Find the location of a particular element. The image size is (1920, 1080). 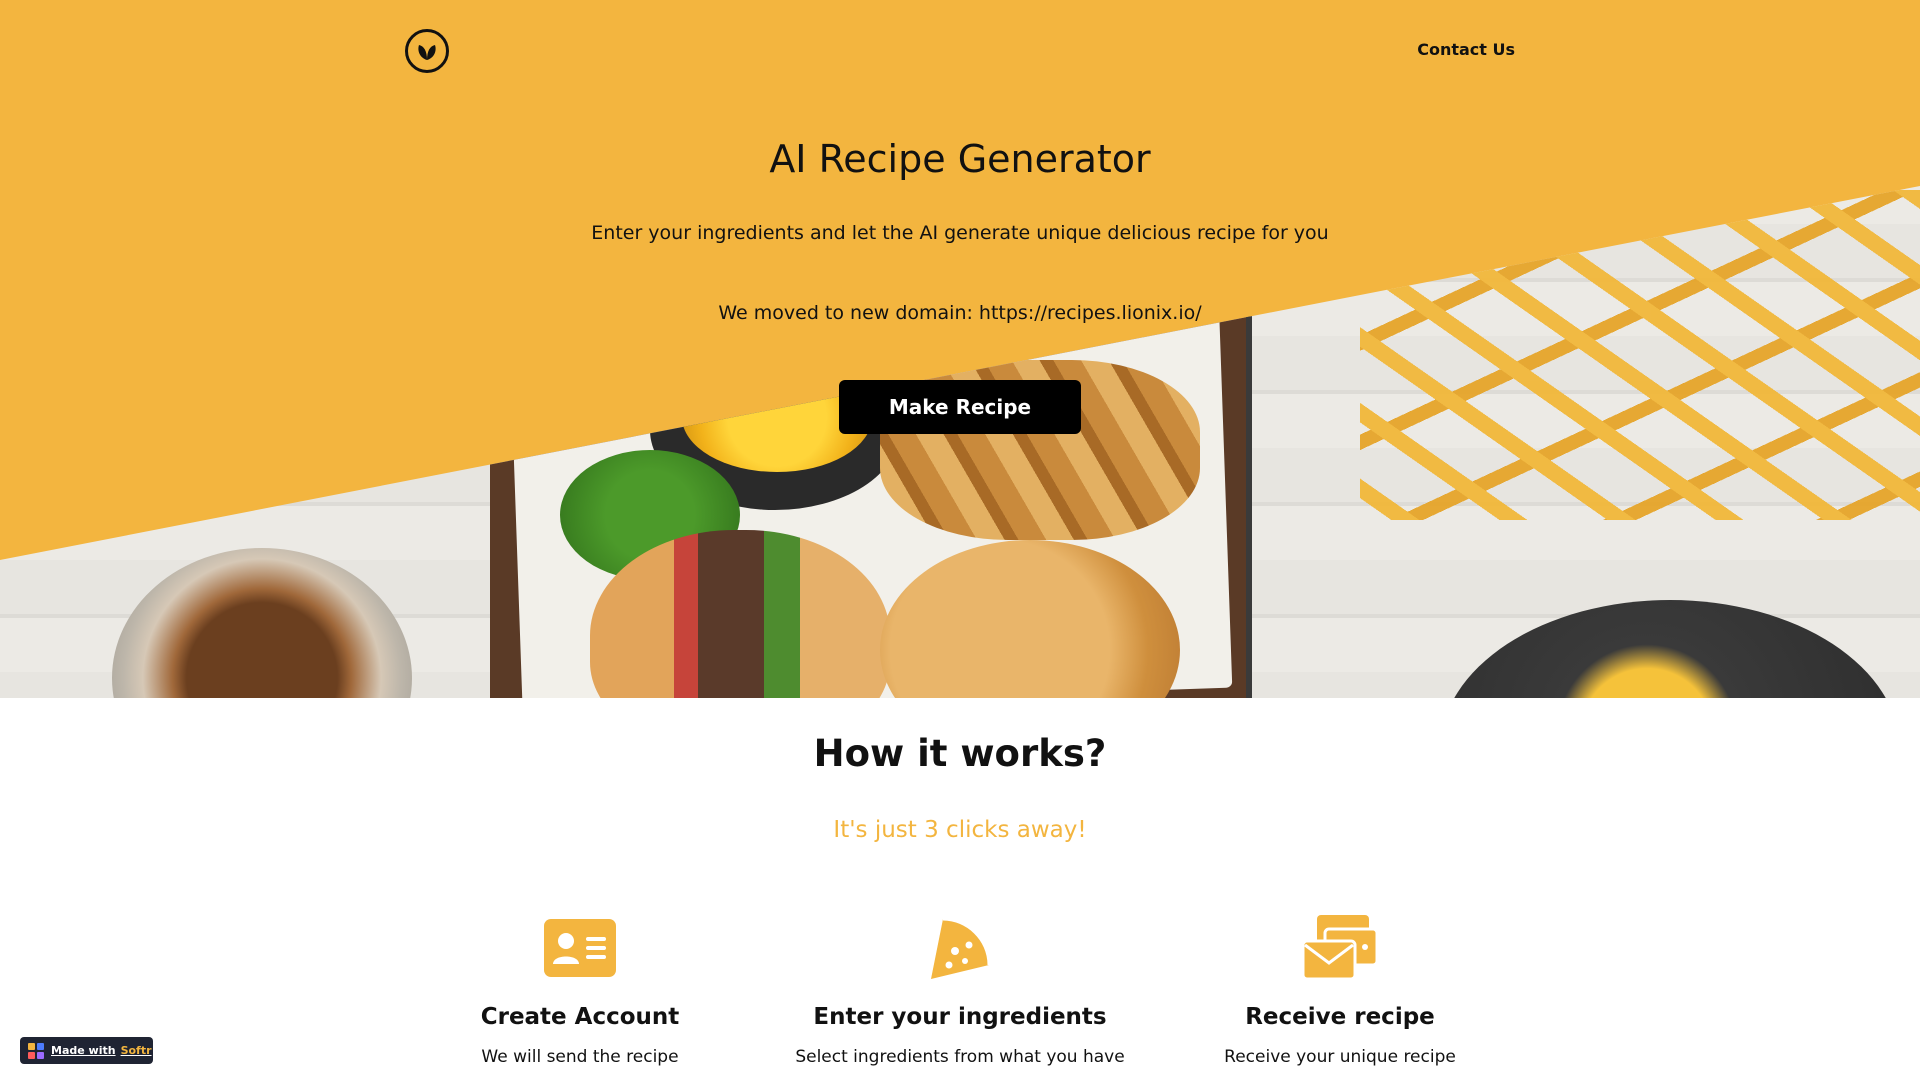

site-logo is located at coordinates (427, 51).